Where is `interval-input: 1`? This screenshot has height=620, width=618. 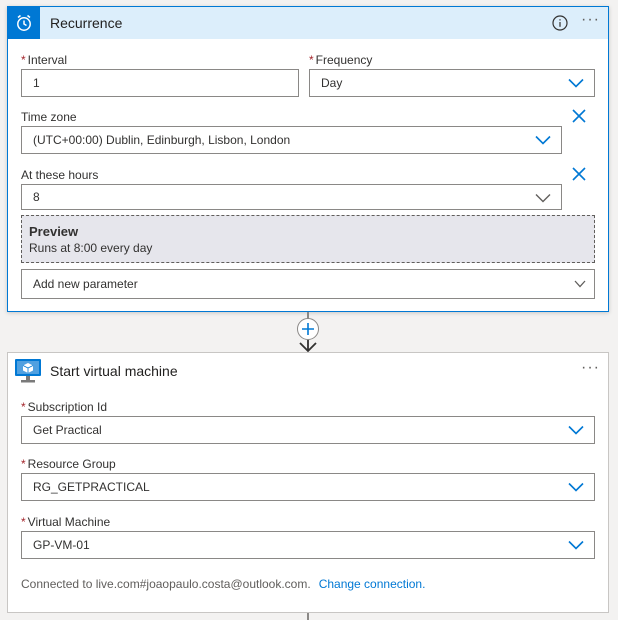
interval-input: 1 is located at coordinates (160, 83).